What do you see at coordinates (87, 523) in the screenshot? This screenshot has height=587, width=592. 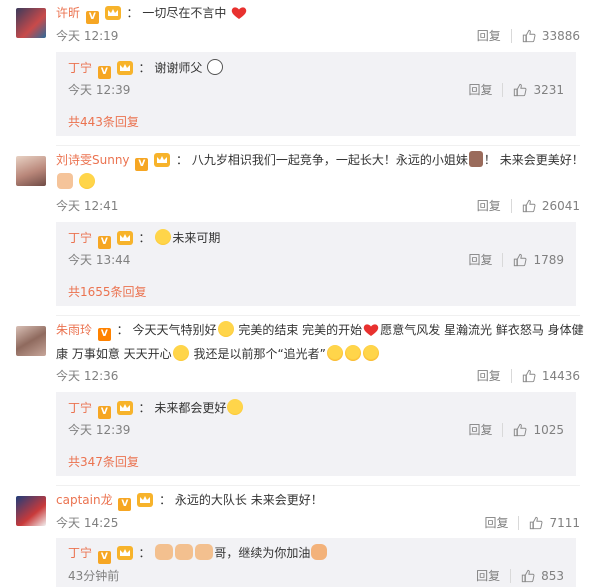 I see `comment-time: 今天 14:25` at bounding box center [87, 523].